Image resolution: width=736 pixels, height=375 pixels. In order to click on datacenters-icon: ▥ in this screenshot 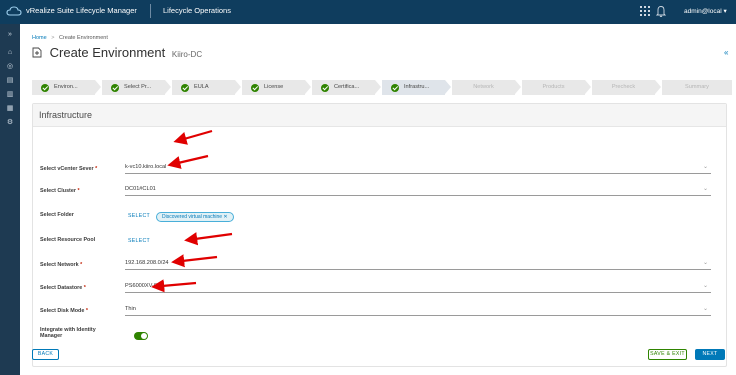, I will do `click(10, 94)`.